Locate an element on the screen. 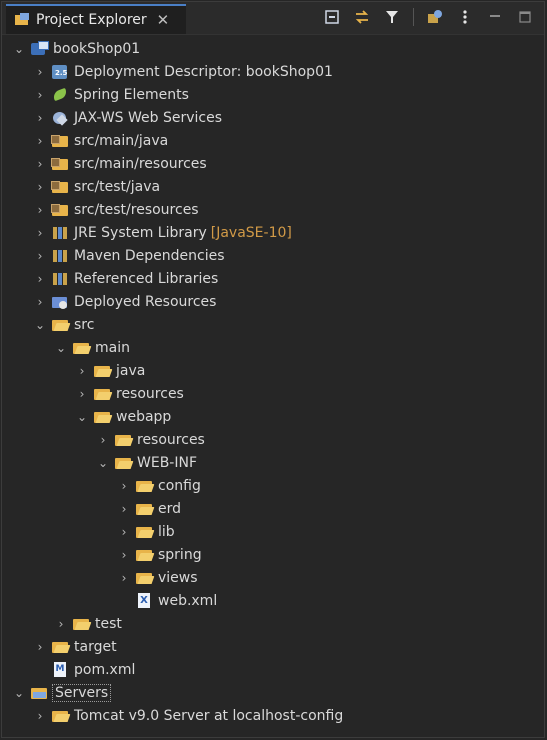 This screenshot has width=547, height=740. tree-item-web-xml: web.xml is located at coordinates (167, 600).